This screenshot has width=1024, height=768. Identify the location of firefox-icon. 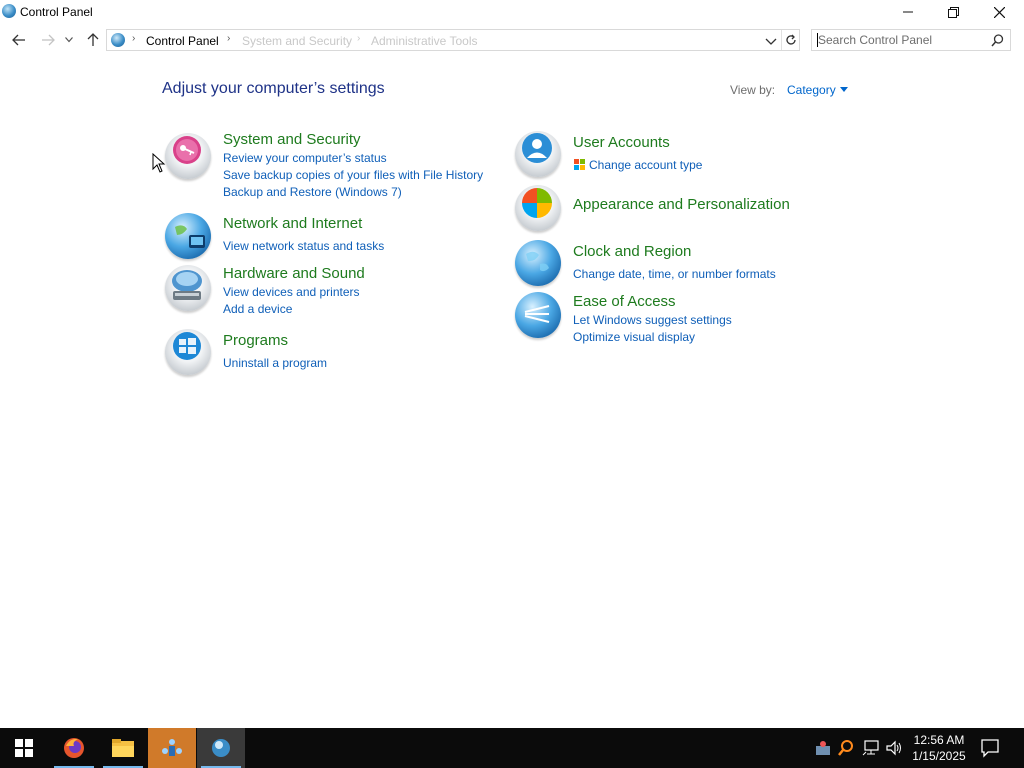
(74, 748).